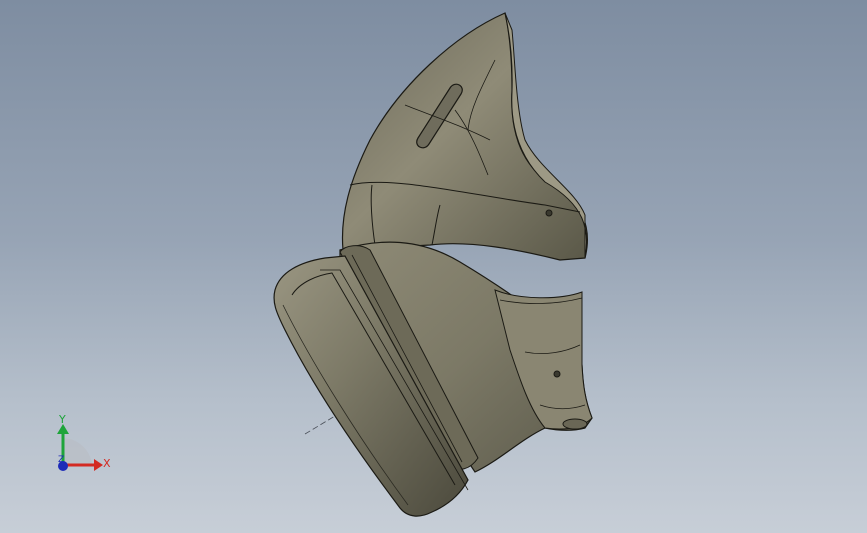 The image size is (867, 533). Describe the element at coordinates (575, 424) in the screenshot. I see `bottom-boss` at that location.